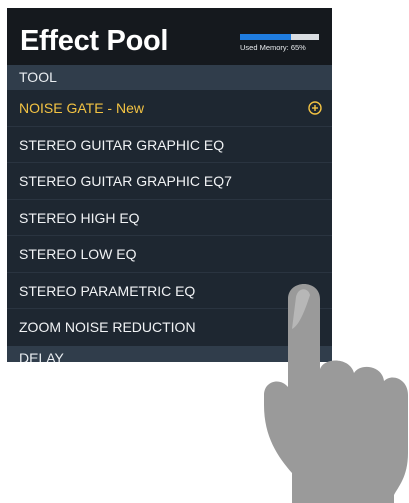 The width and height of the screenshot is (409, 503). I want to click on memory-label: Used Memory: 65%, so click(273, 47).